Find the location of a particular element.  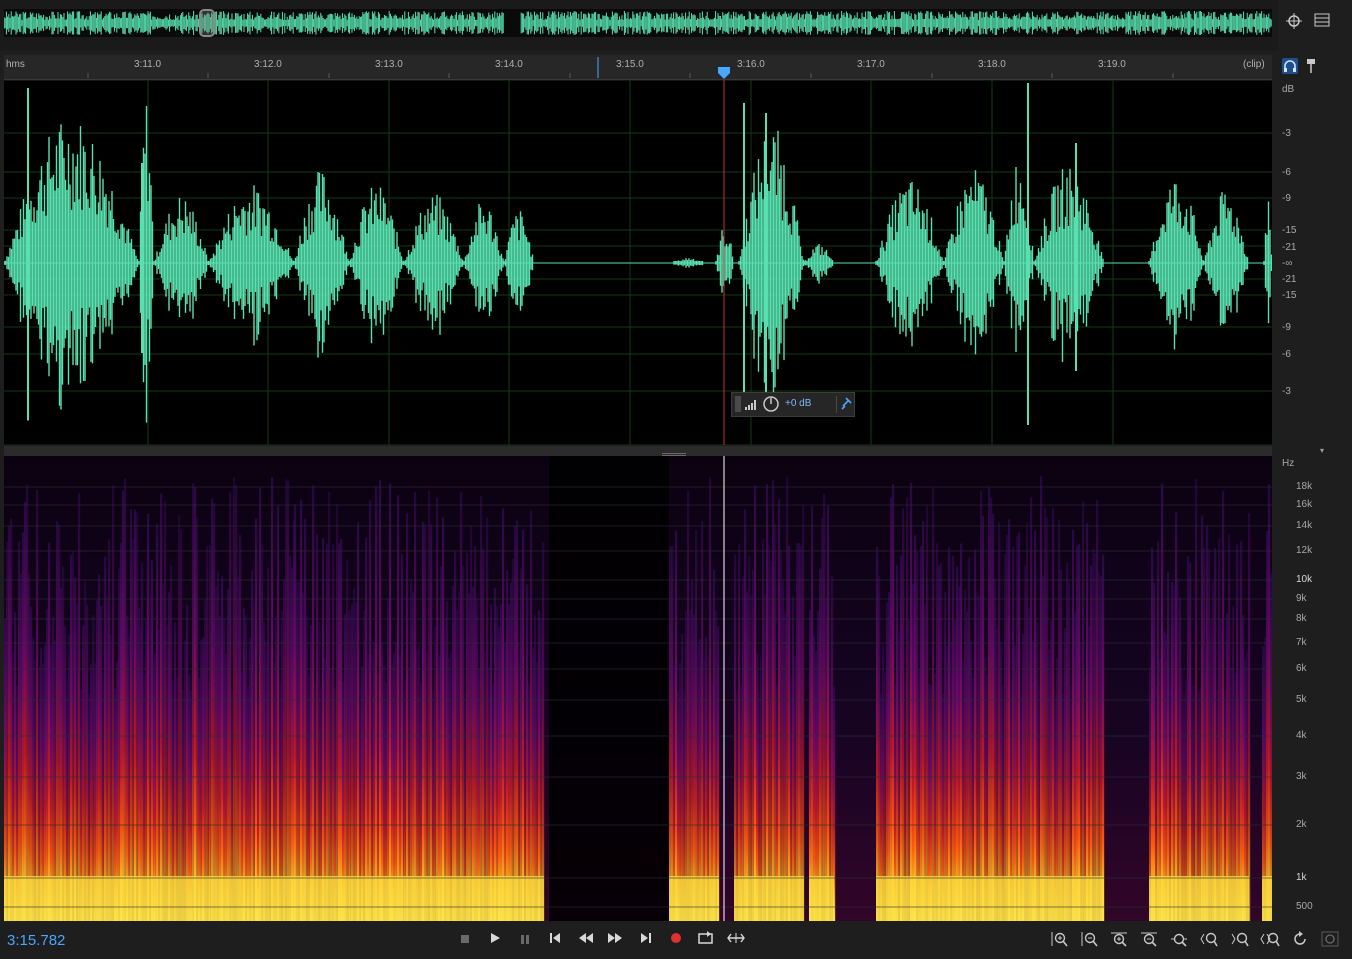

hz-label: 500 is located at coordinates (1304, 906).